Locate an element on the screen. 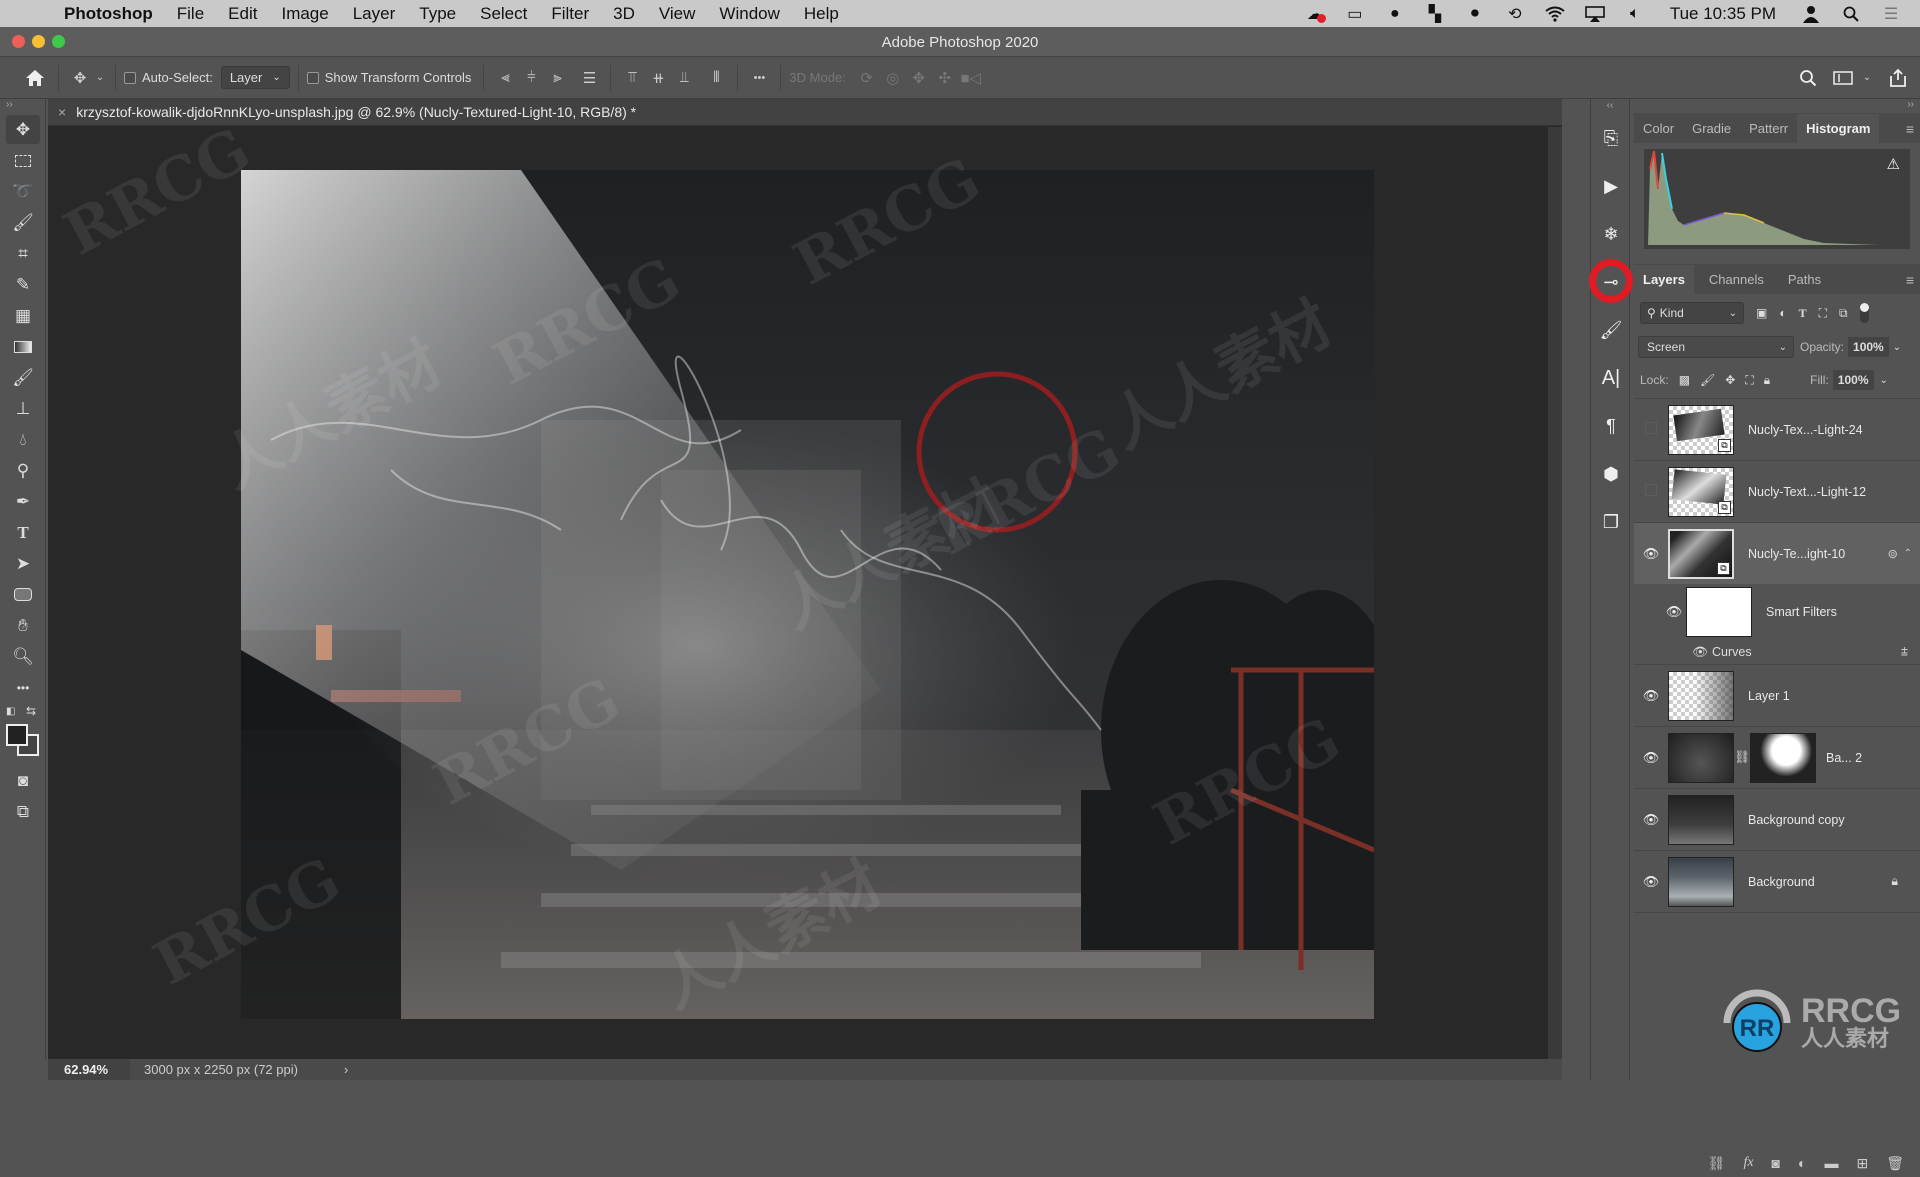  move-tool: ✥ is located at coordinates (23, 129).